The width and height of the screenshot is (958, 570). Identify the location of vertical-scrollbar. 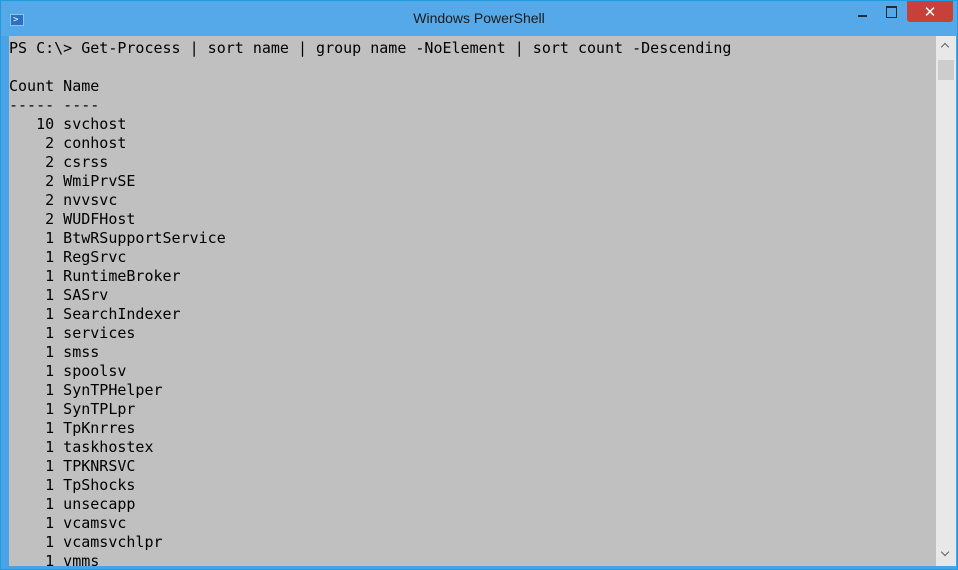
(946, 301).